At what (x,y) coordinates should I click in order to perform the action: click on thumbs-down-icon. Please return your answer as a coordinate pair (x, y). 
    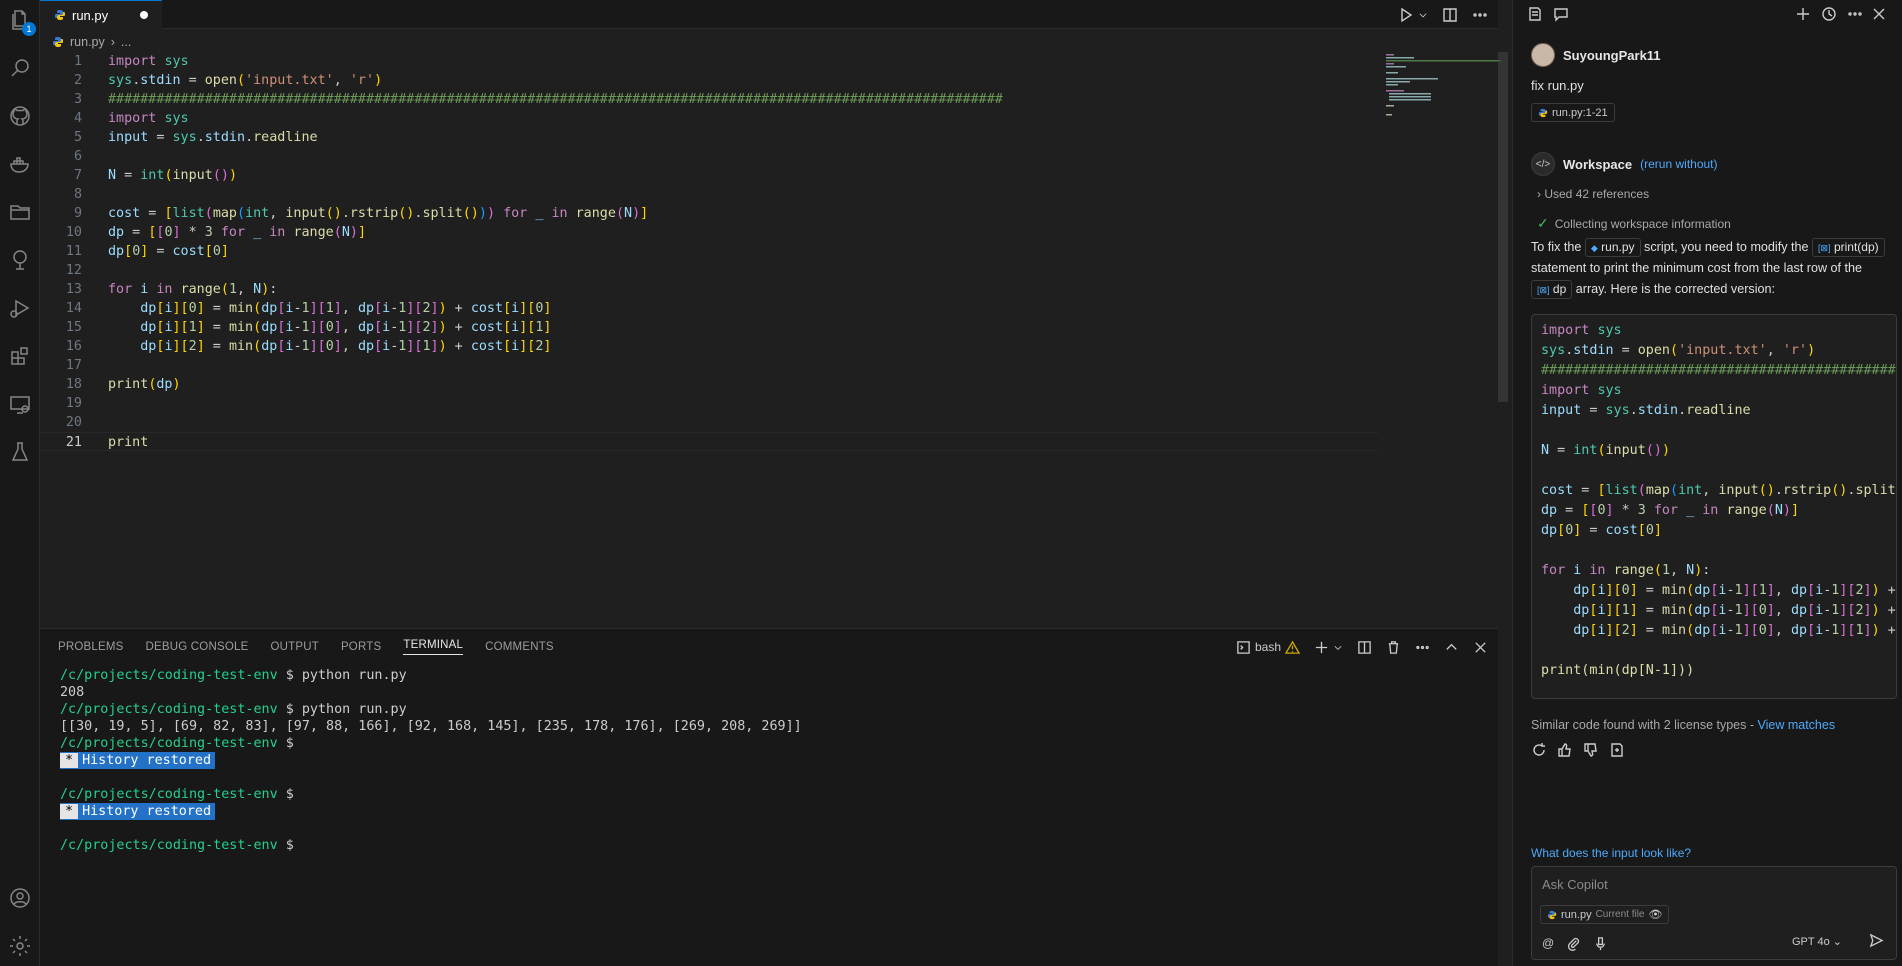
    Looking at the image, I should click on (1591, 750).